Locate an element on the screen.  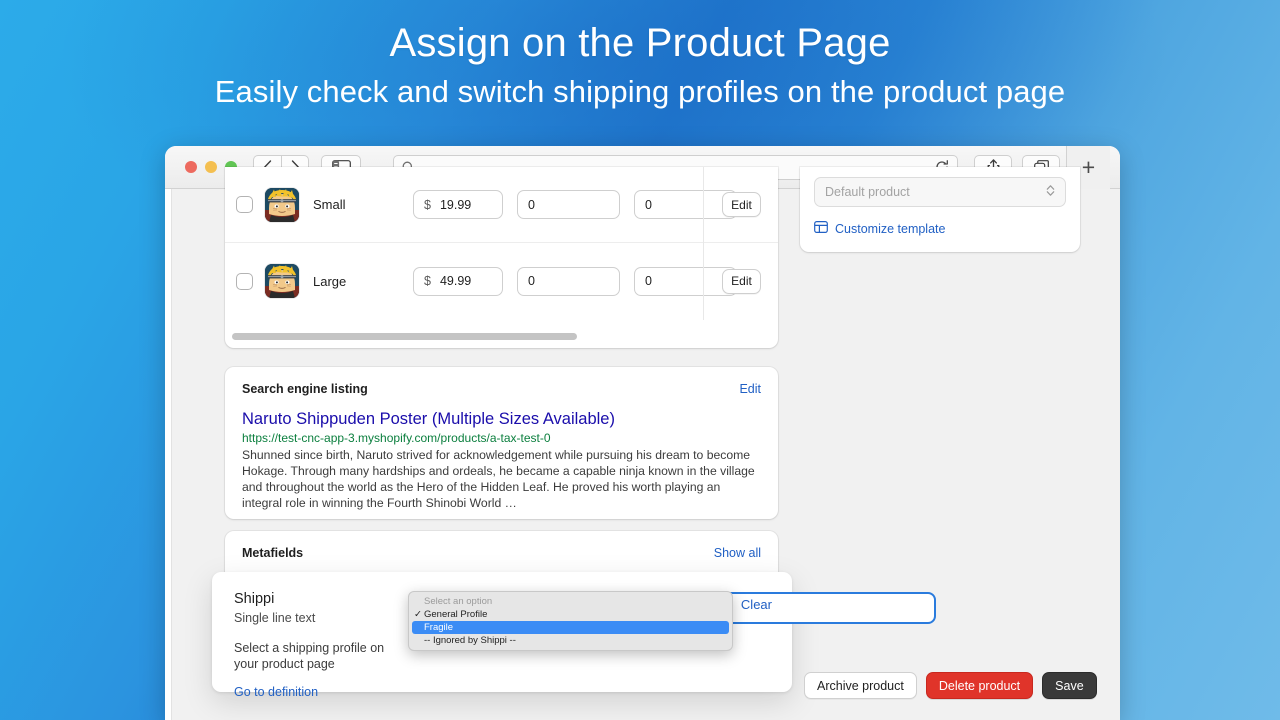
product-action-buttons: Archive product Delete product Save is located at coordinates (950, 685).